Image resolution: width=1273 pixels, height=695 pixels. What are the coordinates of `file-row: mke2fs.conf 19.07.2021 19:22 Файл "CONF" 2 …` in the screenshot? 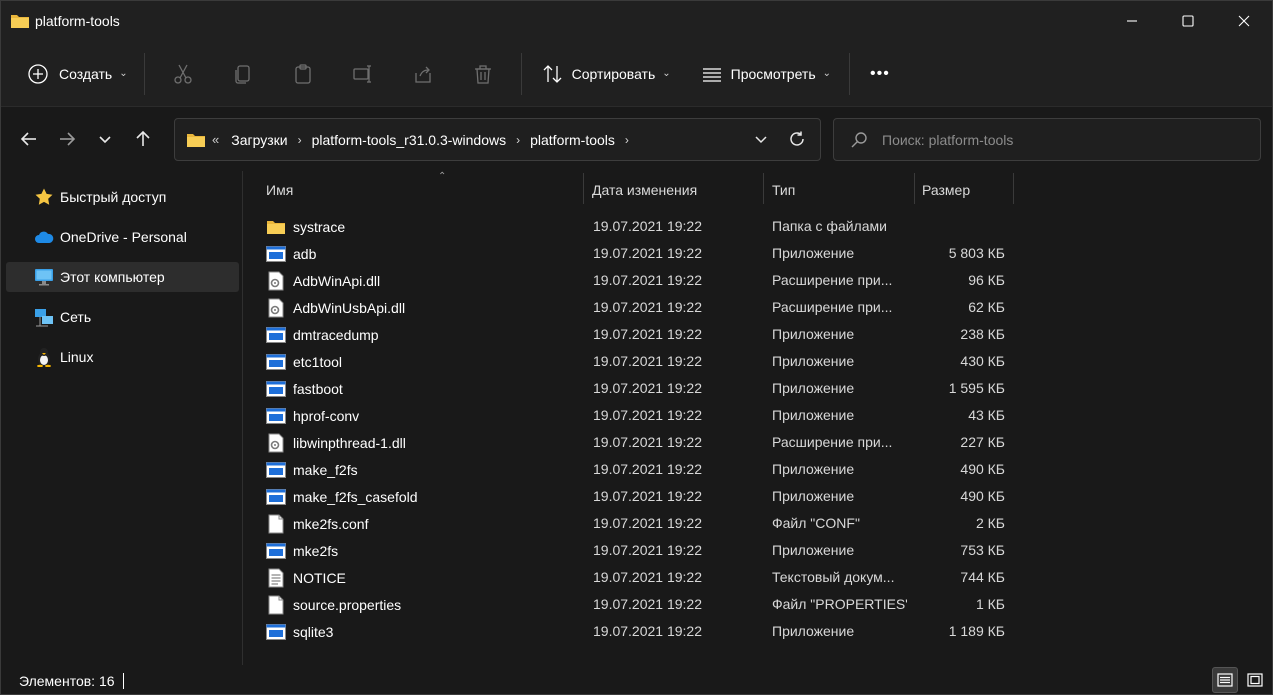 It's located at (758, 523).